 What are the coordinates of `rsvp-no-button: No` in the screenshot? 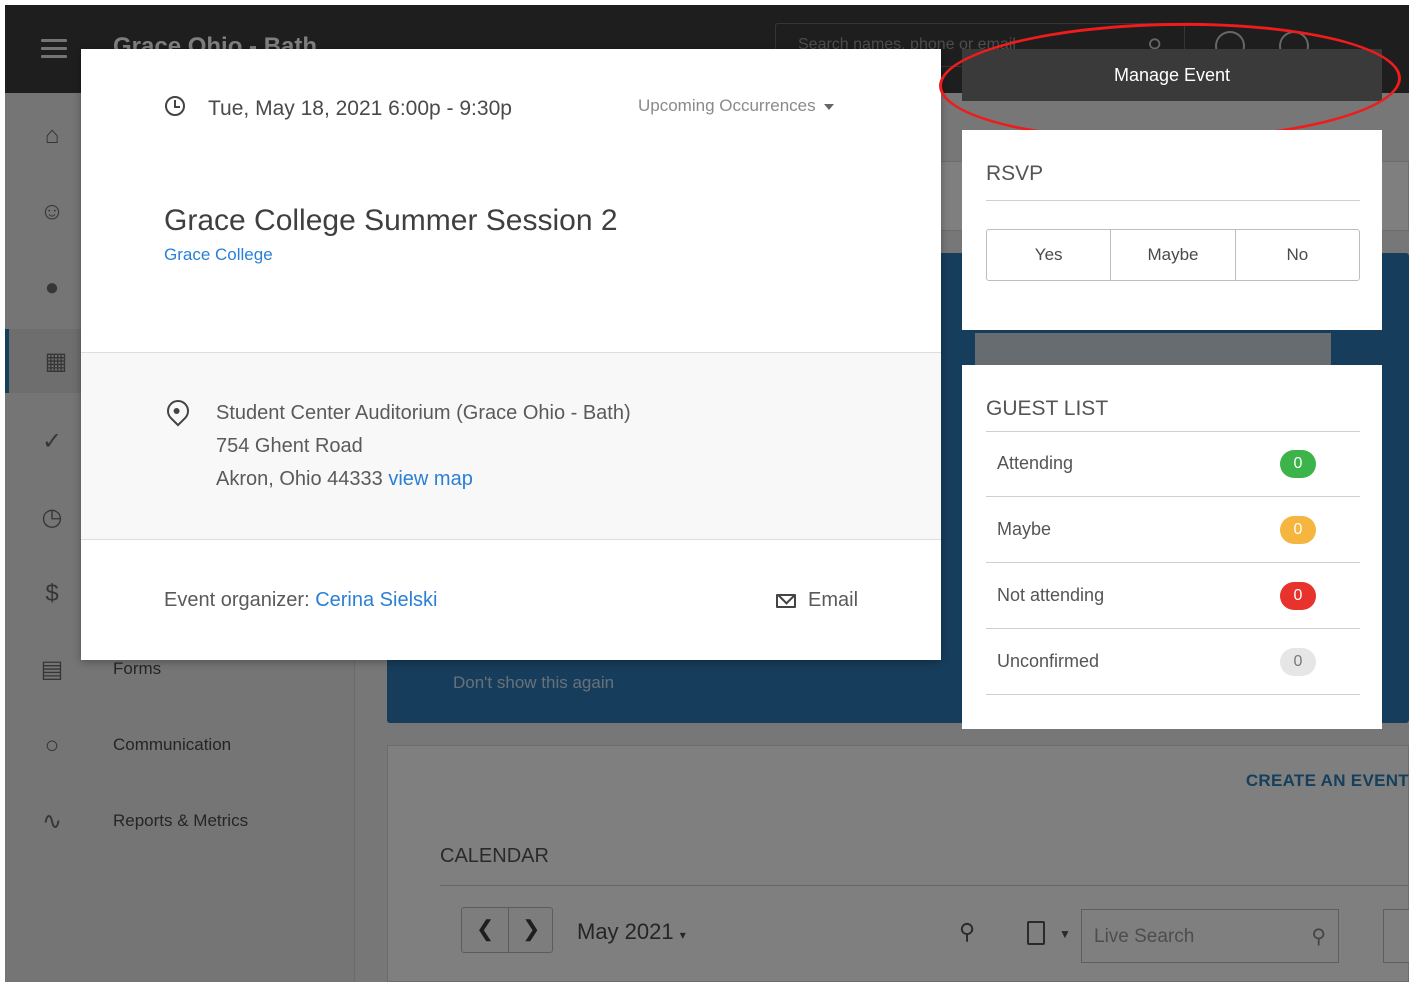 It's located at (1297, 255).